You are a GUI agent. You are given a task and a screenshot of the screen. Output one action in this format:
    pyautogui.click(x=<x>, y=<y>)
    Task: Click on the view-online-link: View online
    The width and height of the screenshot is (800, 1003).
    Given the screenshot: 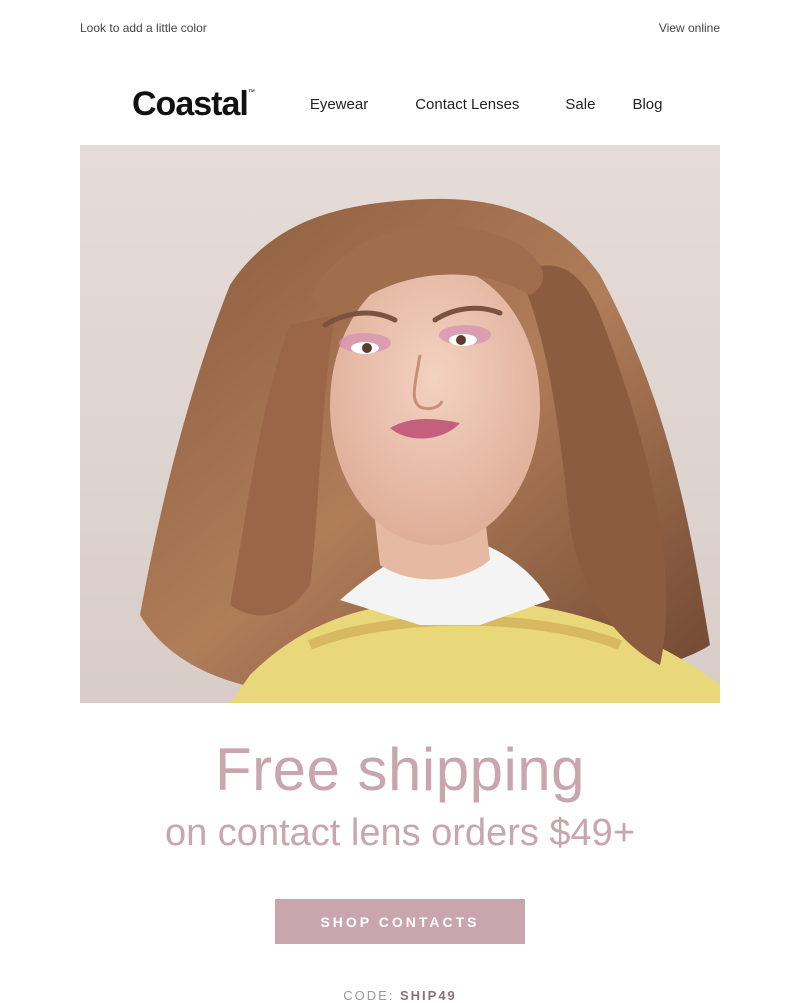 What is the action you would take?
    pyautogui.click(x=689, y=28)
    